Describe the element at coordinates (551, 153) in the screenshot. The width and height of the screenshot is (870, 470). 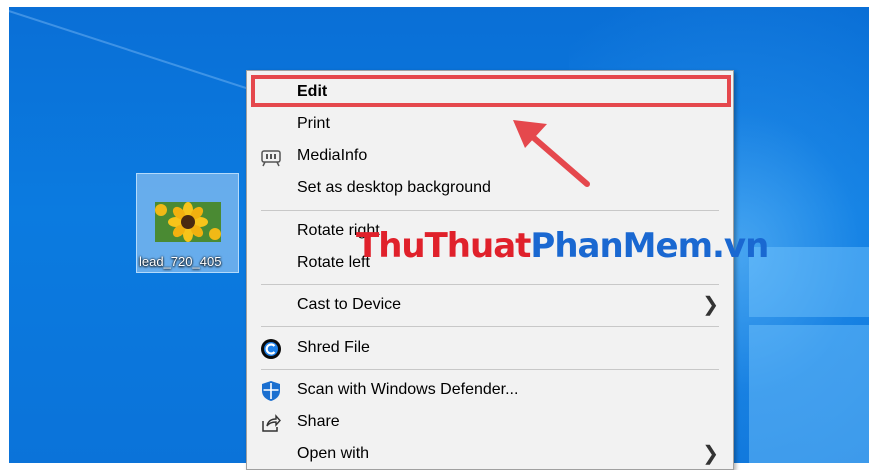
I see `pointer-arrow-icon` at that location.